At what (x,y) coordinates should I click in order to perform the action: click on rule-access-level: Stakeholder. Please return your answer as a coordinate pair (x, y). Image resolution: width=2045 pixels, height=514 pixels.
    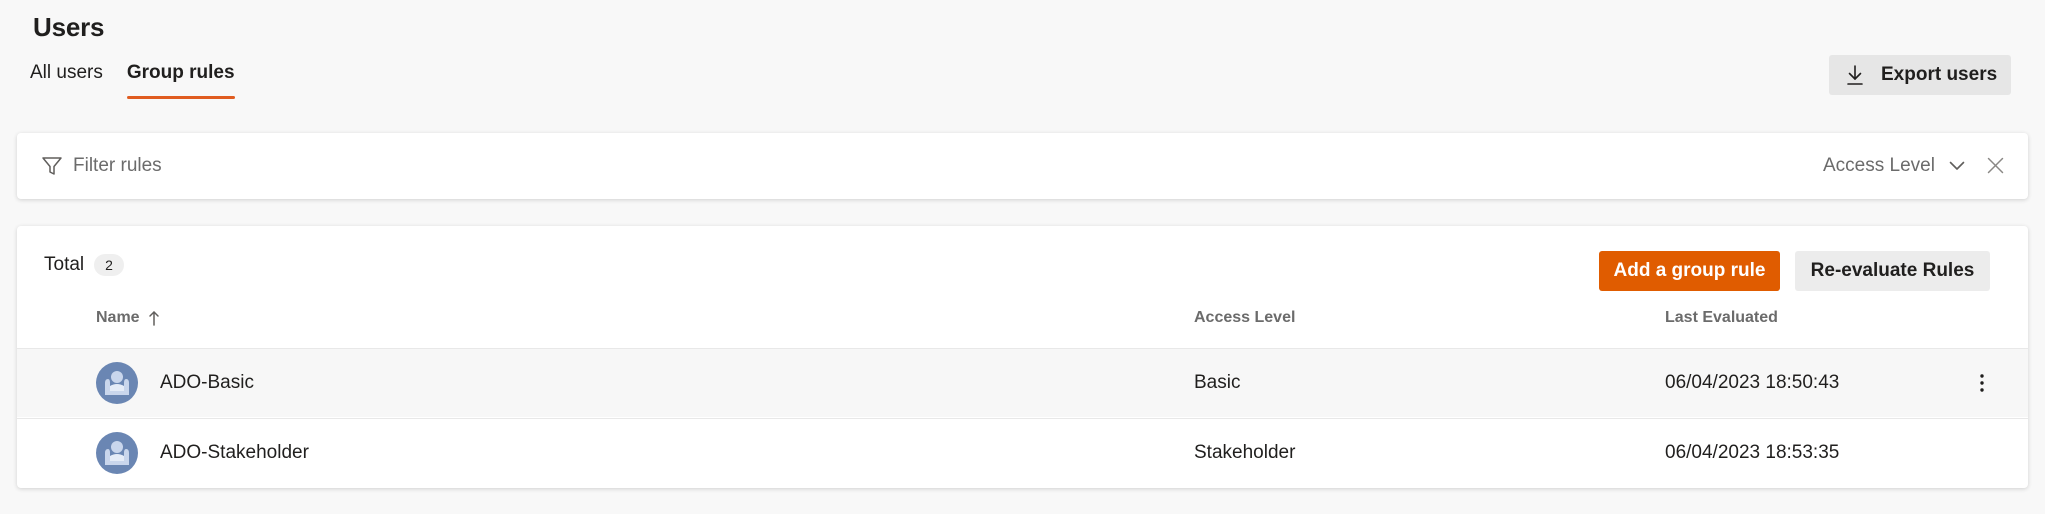
    Looking at the image, I should click on (1245, 452).